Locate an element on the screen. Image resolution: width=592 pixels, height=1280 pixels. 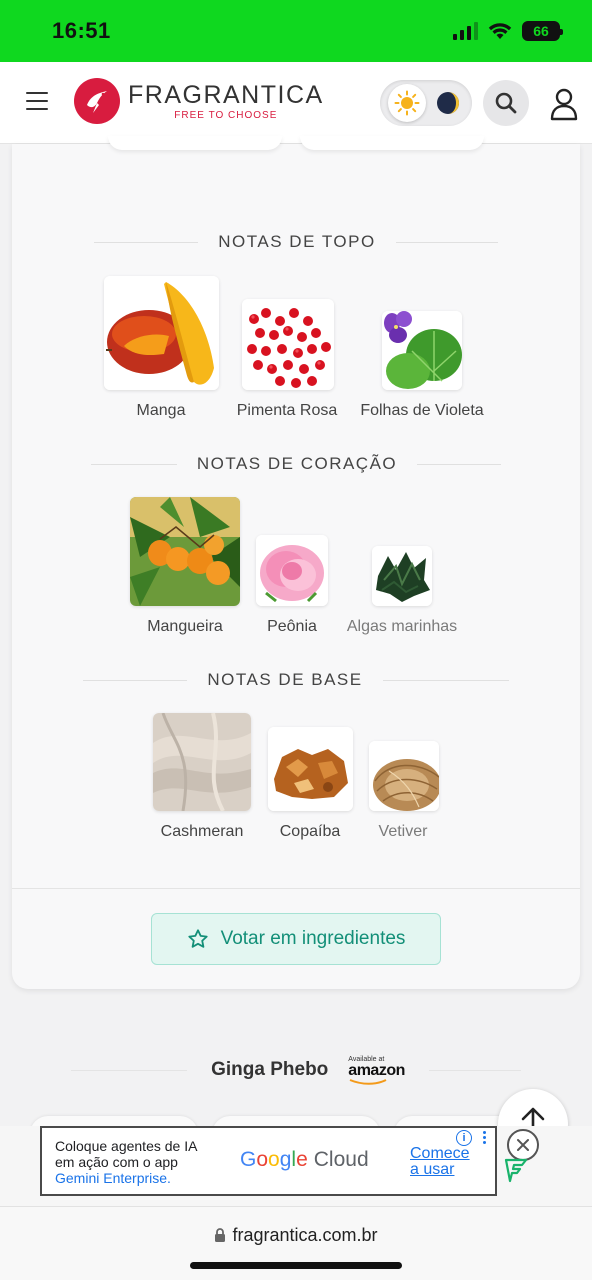
heart-notes-header: NOTAS DE CORAÇÃO is located at coordinates (296, 464).